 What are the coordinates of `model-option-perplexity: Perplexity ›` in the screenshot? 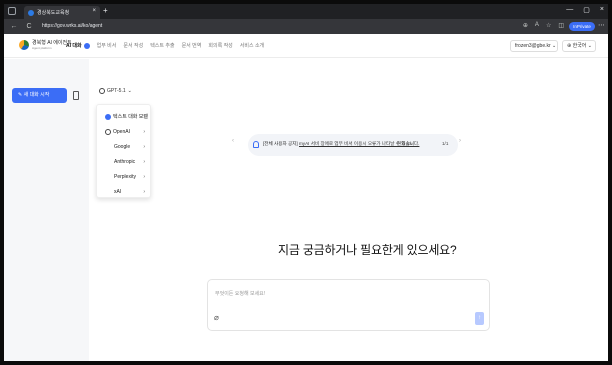 It's located at (124, 176).